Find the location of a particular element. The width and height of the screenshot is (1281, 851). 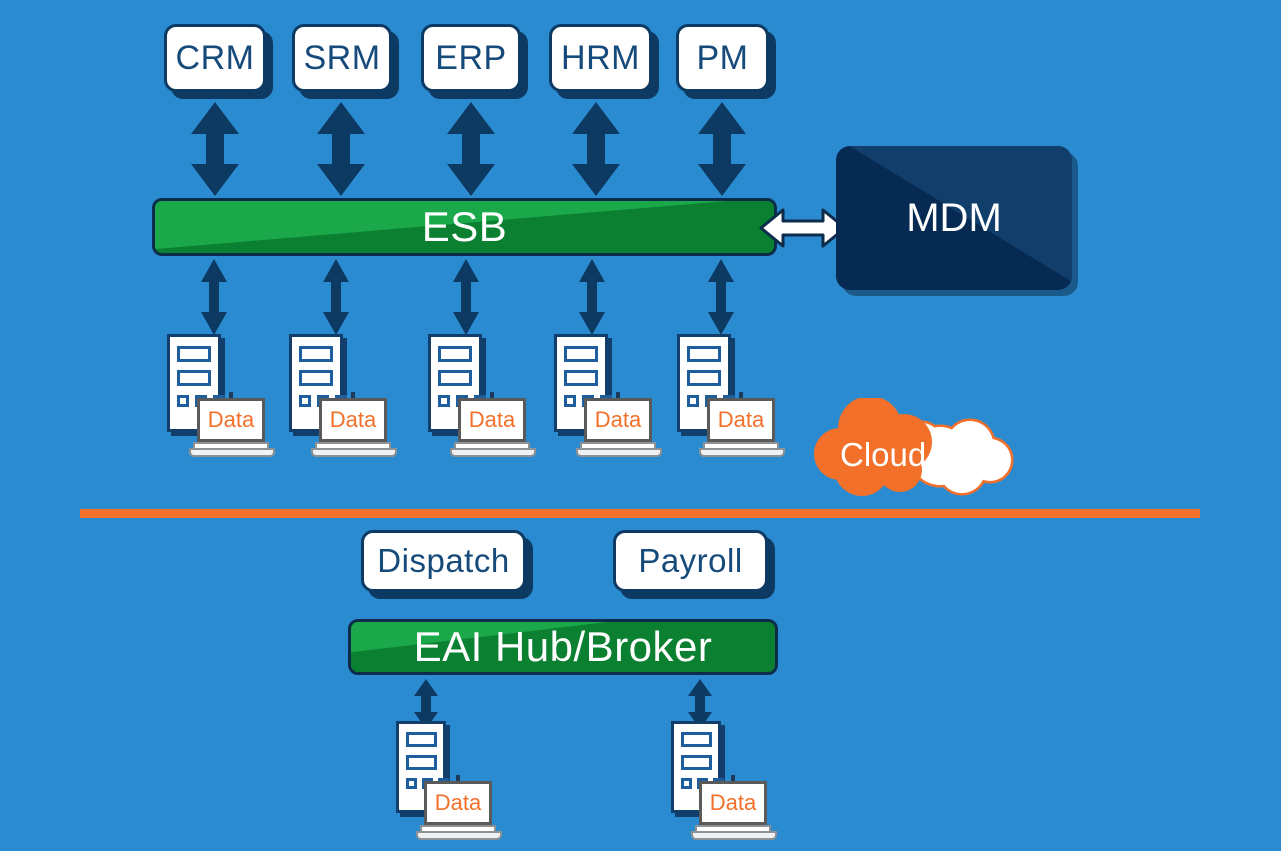

app-box-label: Dispatch is located at coordinates (443, 560).